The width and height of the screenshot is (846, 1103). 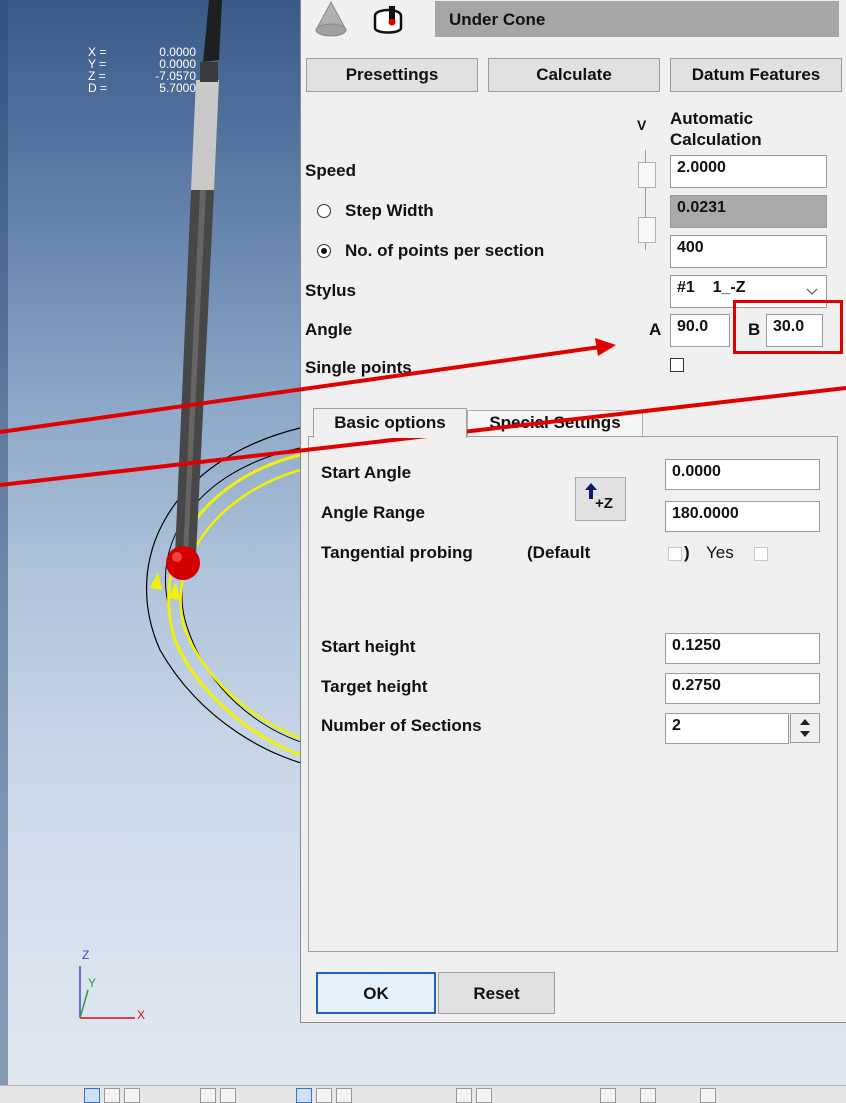 I want to click on angle-a-label: A, so click(x=655, y=329).